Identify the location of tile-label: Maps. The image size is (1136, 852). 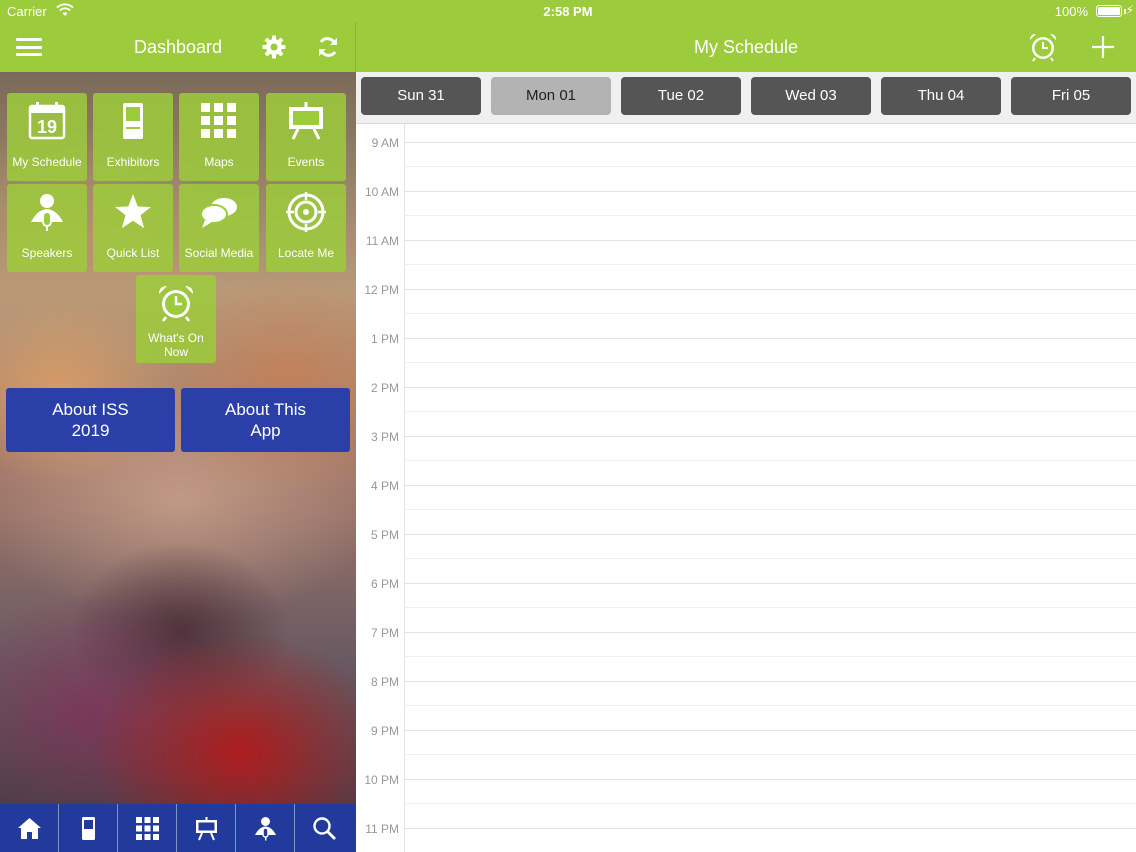
(219, 162).